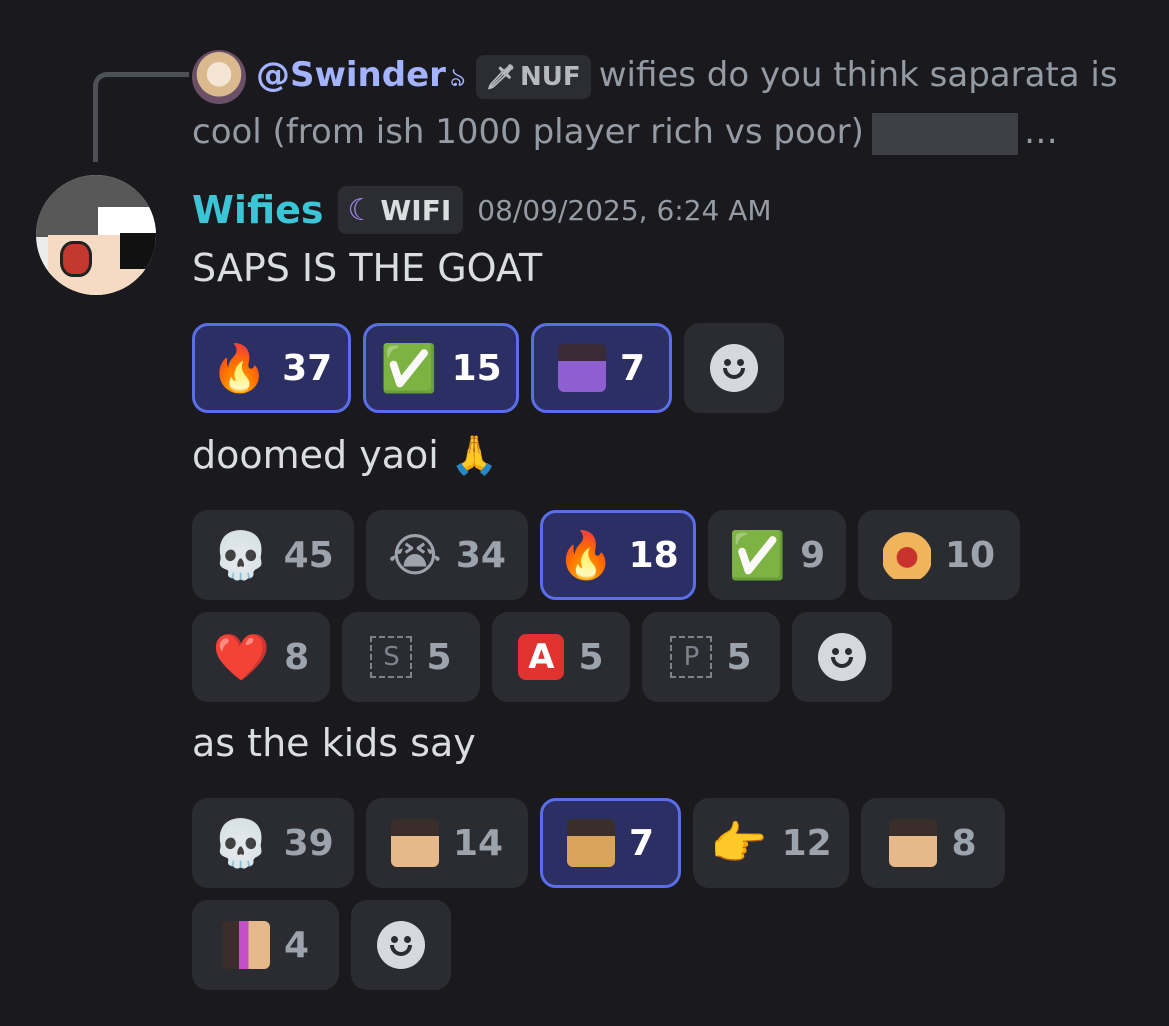 This screenshot has height=1026, width=1169. What do you see at coordinates (219, 76) in the screenshot?
I see `reply-avatar` at bounding box center [219, 76].